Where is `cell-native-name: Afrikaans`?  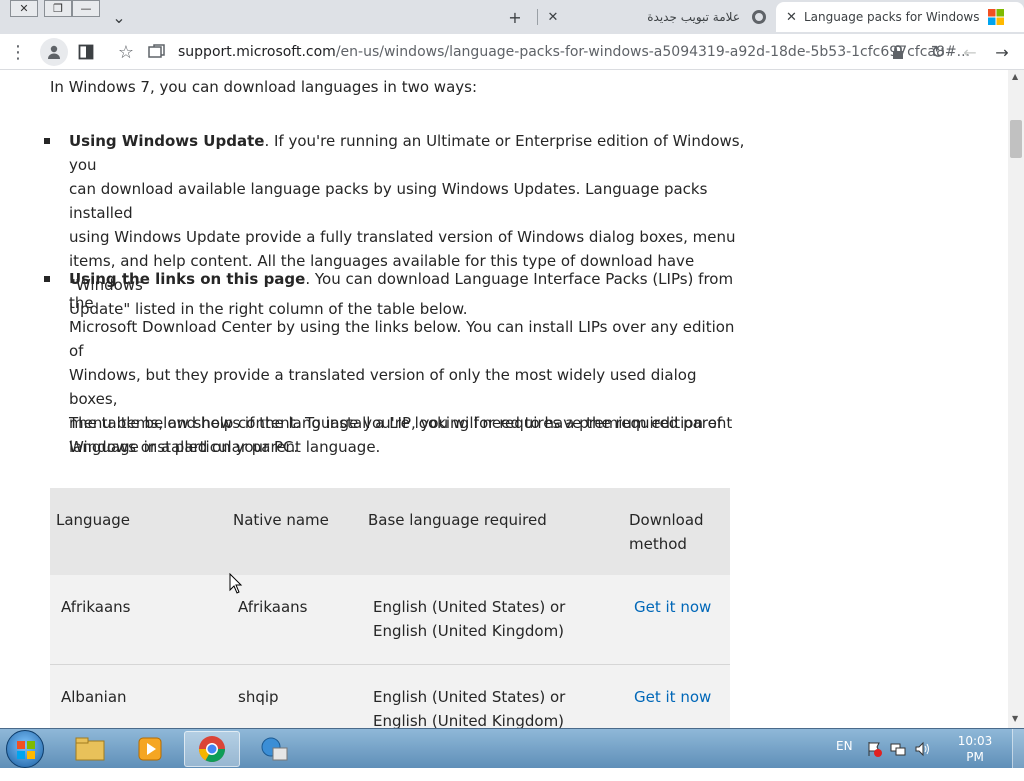
cell-native-name: Afrikaans is located at coordinates (273, 607).